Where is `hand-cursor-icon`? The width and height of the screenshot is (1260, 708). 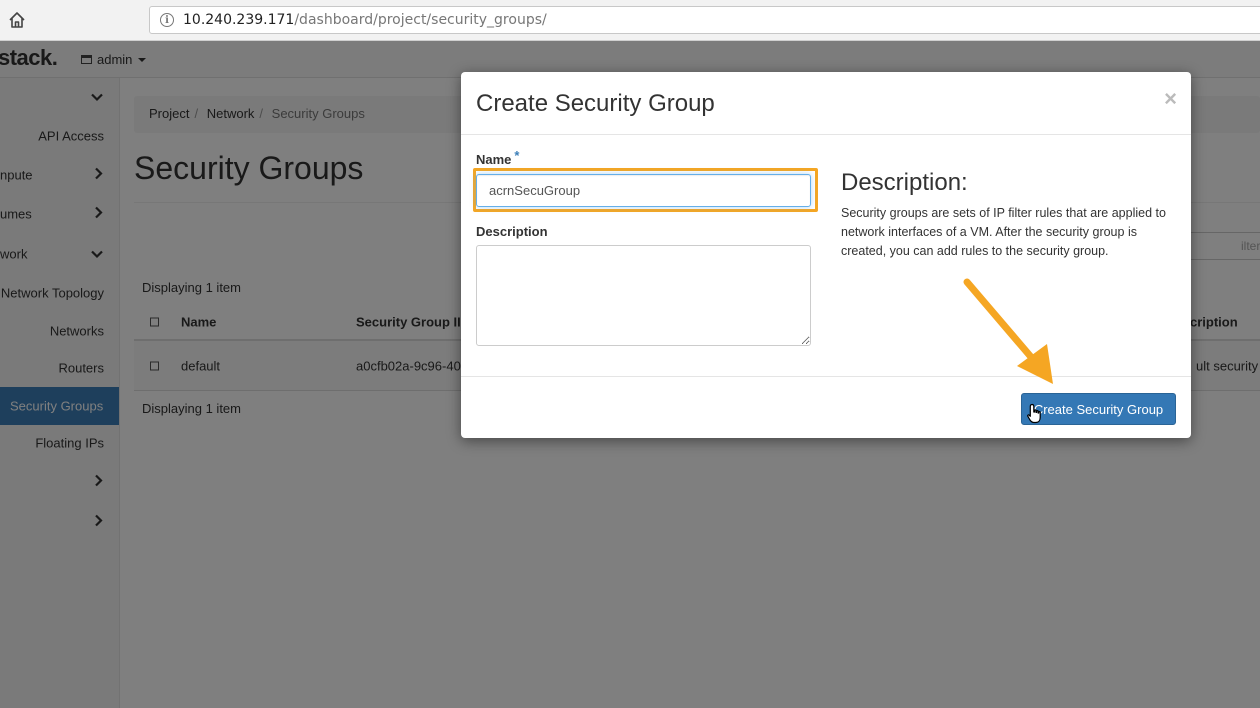
hand-cursor-icon is located at coordinates (1034, 413).